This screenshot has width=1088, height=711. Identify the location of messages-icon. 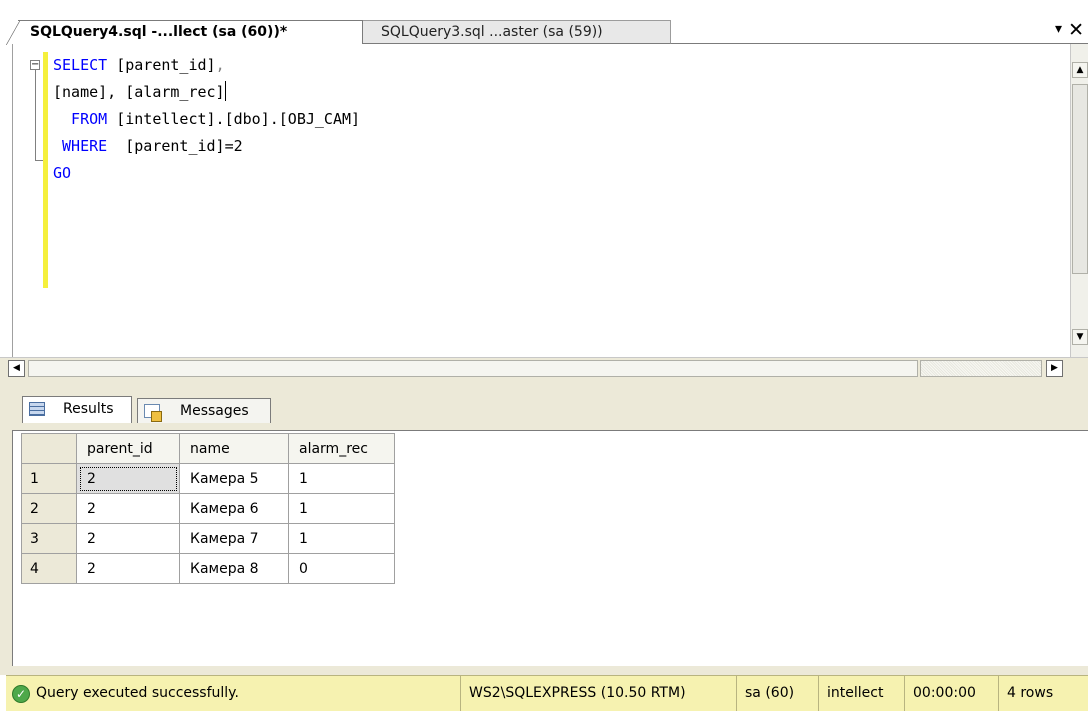
(153, 413).